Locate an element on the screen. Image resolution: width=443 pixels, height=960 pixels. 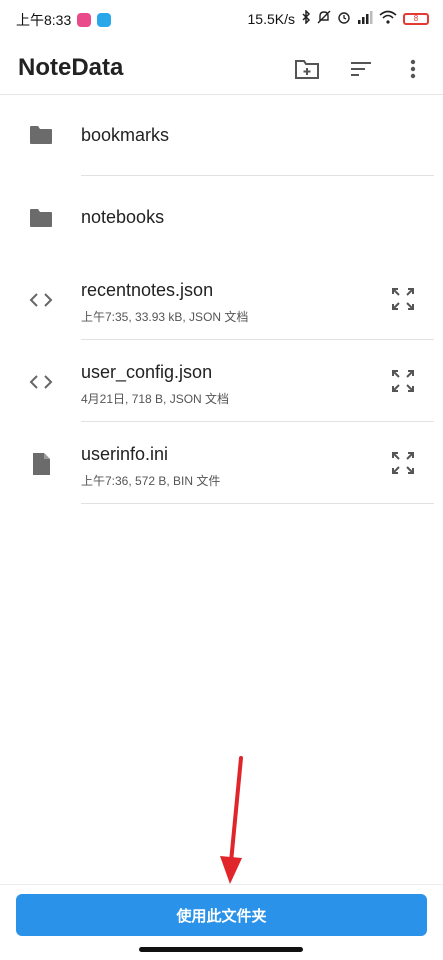
status-left: 上午8:33 is located at coordinates (64, 20).